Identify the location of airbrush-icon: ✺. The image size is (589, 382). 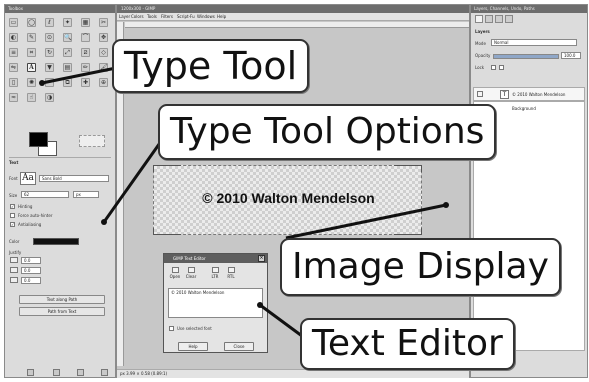
(31, 82).